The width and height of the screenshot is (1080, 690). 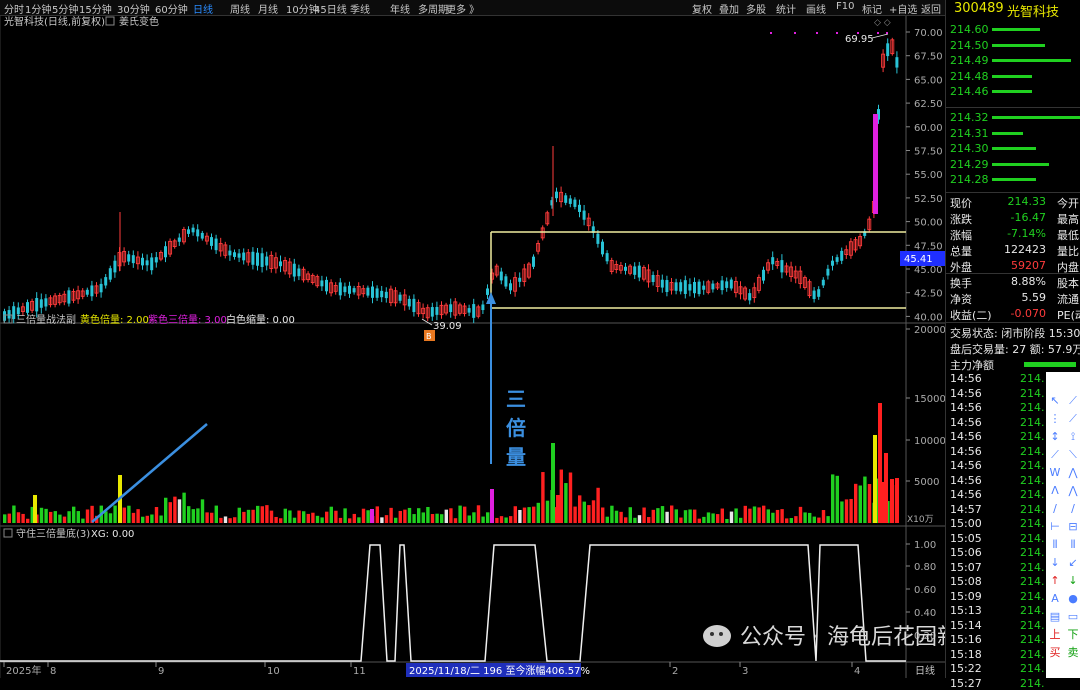 I want to click on toolbar-tool-0: 复权, so click(x=702, y=8).